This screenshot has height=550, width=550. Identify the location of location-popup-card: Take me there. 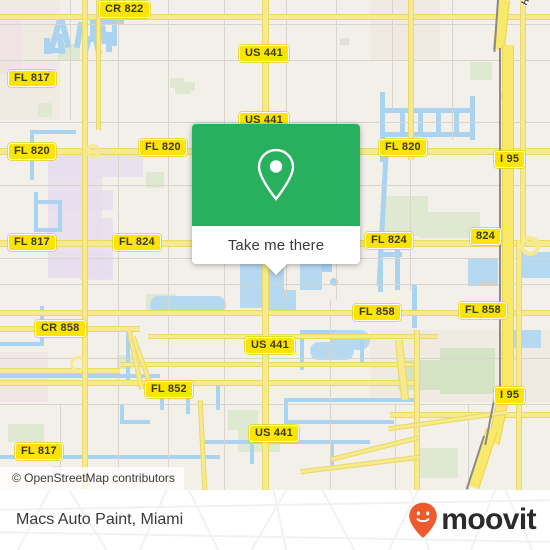
(276, 199).